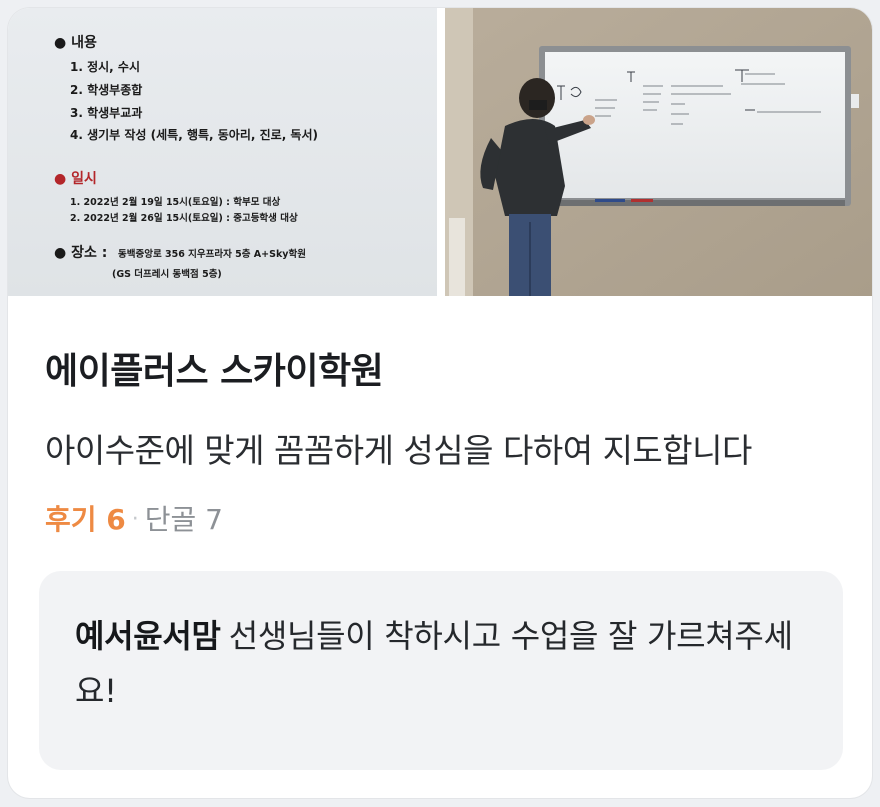  Describe the element at coordinates (148, 636) in the screenshot. I see `review-author: 예서윤서맘` at that location.